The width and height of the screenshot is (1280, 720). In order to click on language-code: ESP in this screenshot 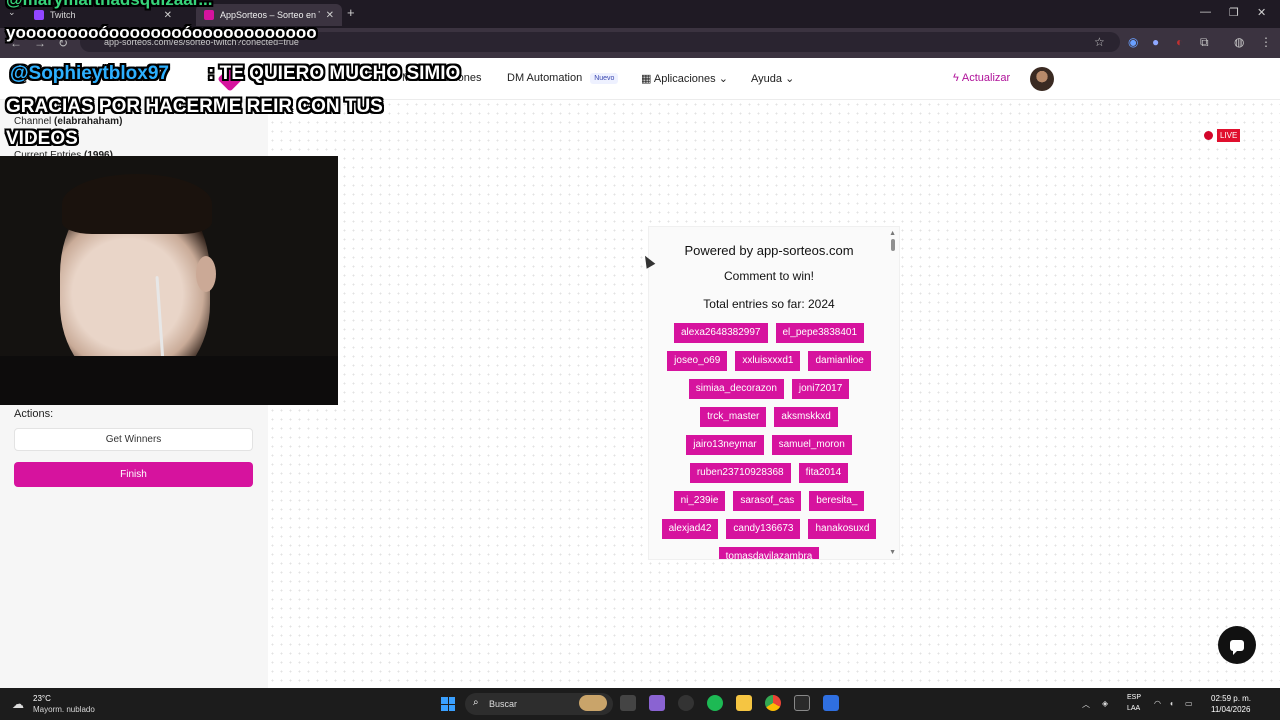, I will do `click(1134, 697)`.